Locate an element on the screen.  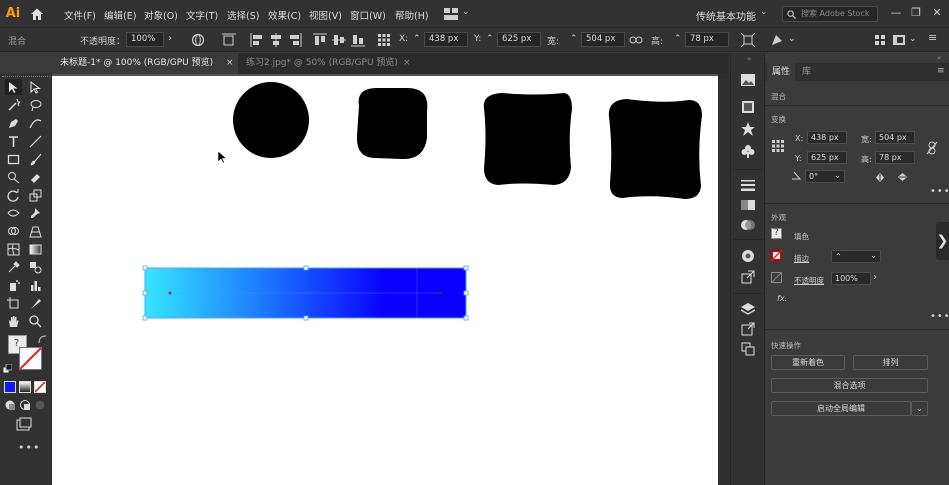
curvature-tool is located at coordinates (35, 123).